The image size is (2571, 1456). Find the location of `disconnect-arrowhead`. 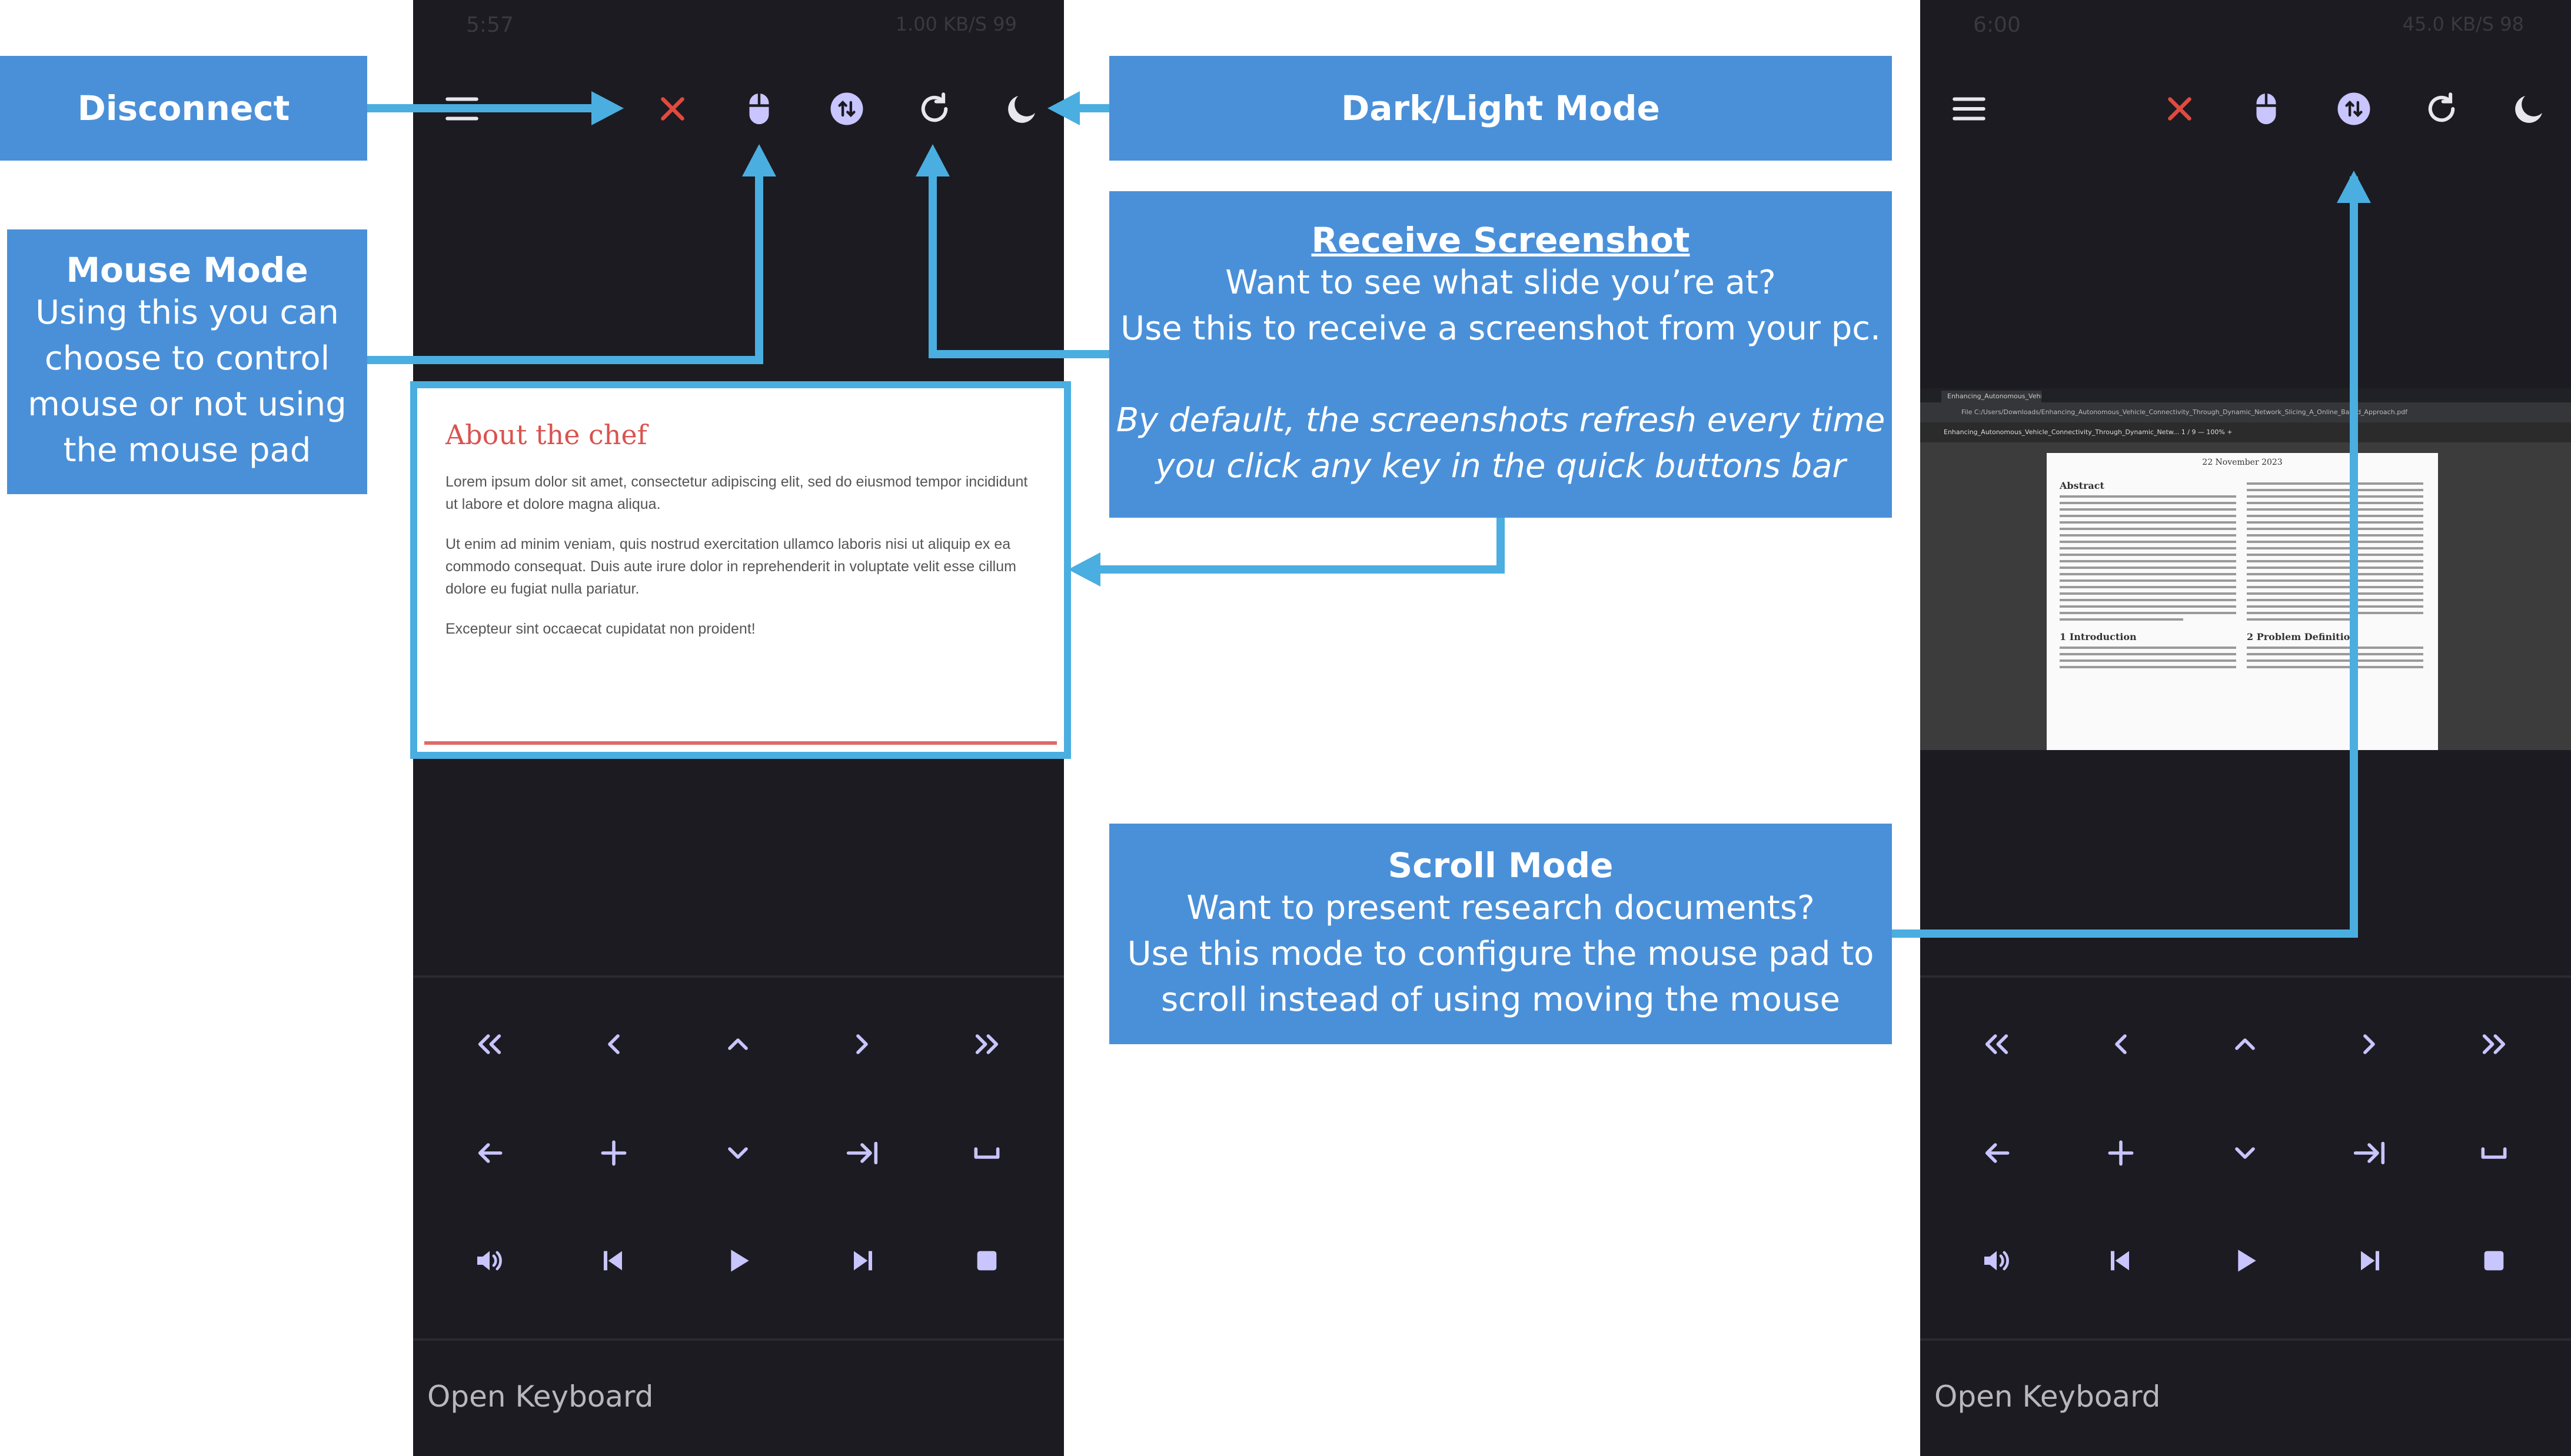

disconnect-arrowhead is located at coordinates (608, 108).